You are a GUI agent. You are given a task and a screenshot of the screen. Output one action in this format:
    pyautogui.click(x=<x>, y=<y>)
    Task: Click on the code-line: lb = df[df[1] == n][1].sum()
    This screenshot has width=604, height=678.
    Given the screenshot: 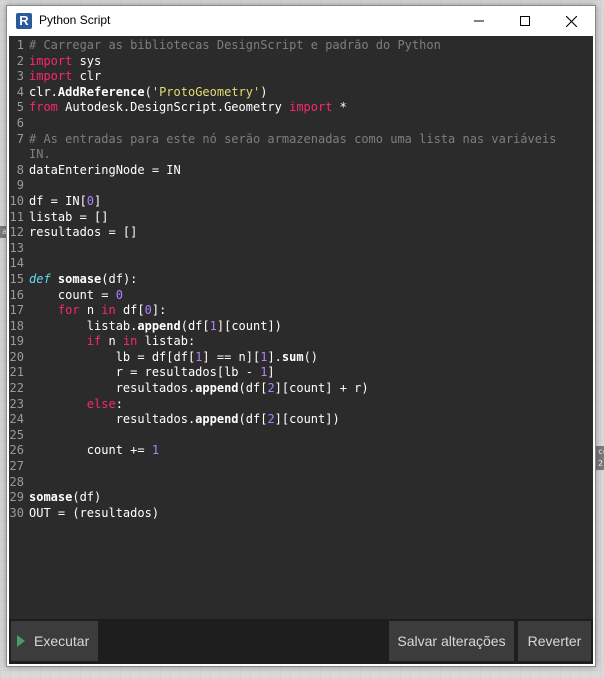 What is the action you would take?
    pyautogui.click(x=309, y=358)
    